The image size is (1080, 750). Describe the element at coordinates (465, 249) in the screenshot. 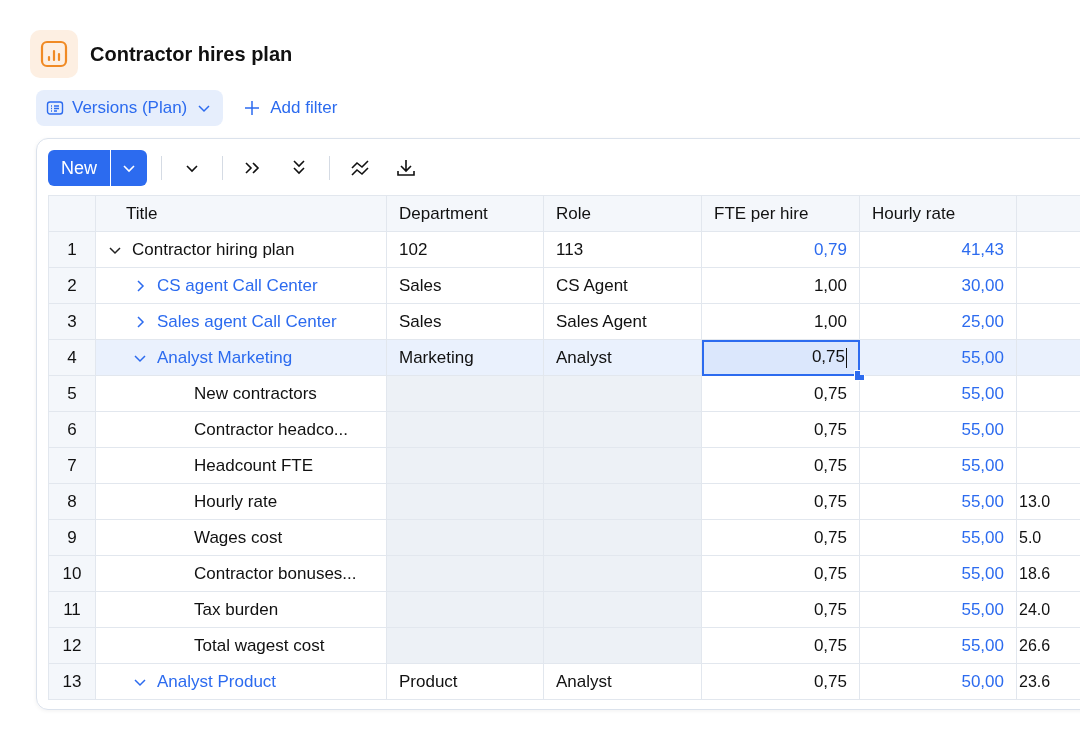

I see `table-cell: 102` at that location.